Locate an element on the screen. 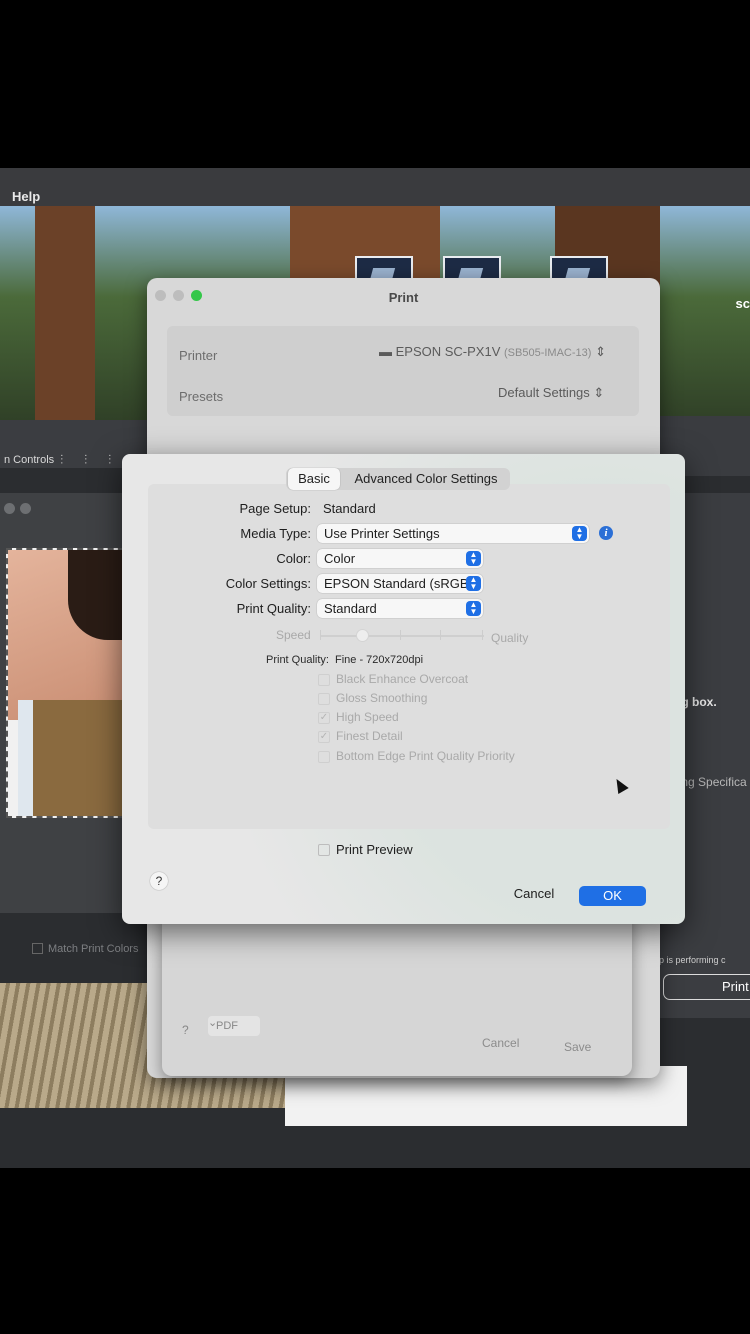 This screenshot has width=750, height=1334. print-preview-checkbox is located at coordinates (324, 850).